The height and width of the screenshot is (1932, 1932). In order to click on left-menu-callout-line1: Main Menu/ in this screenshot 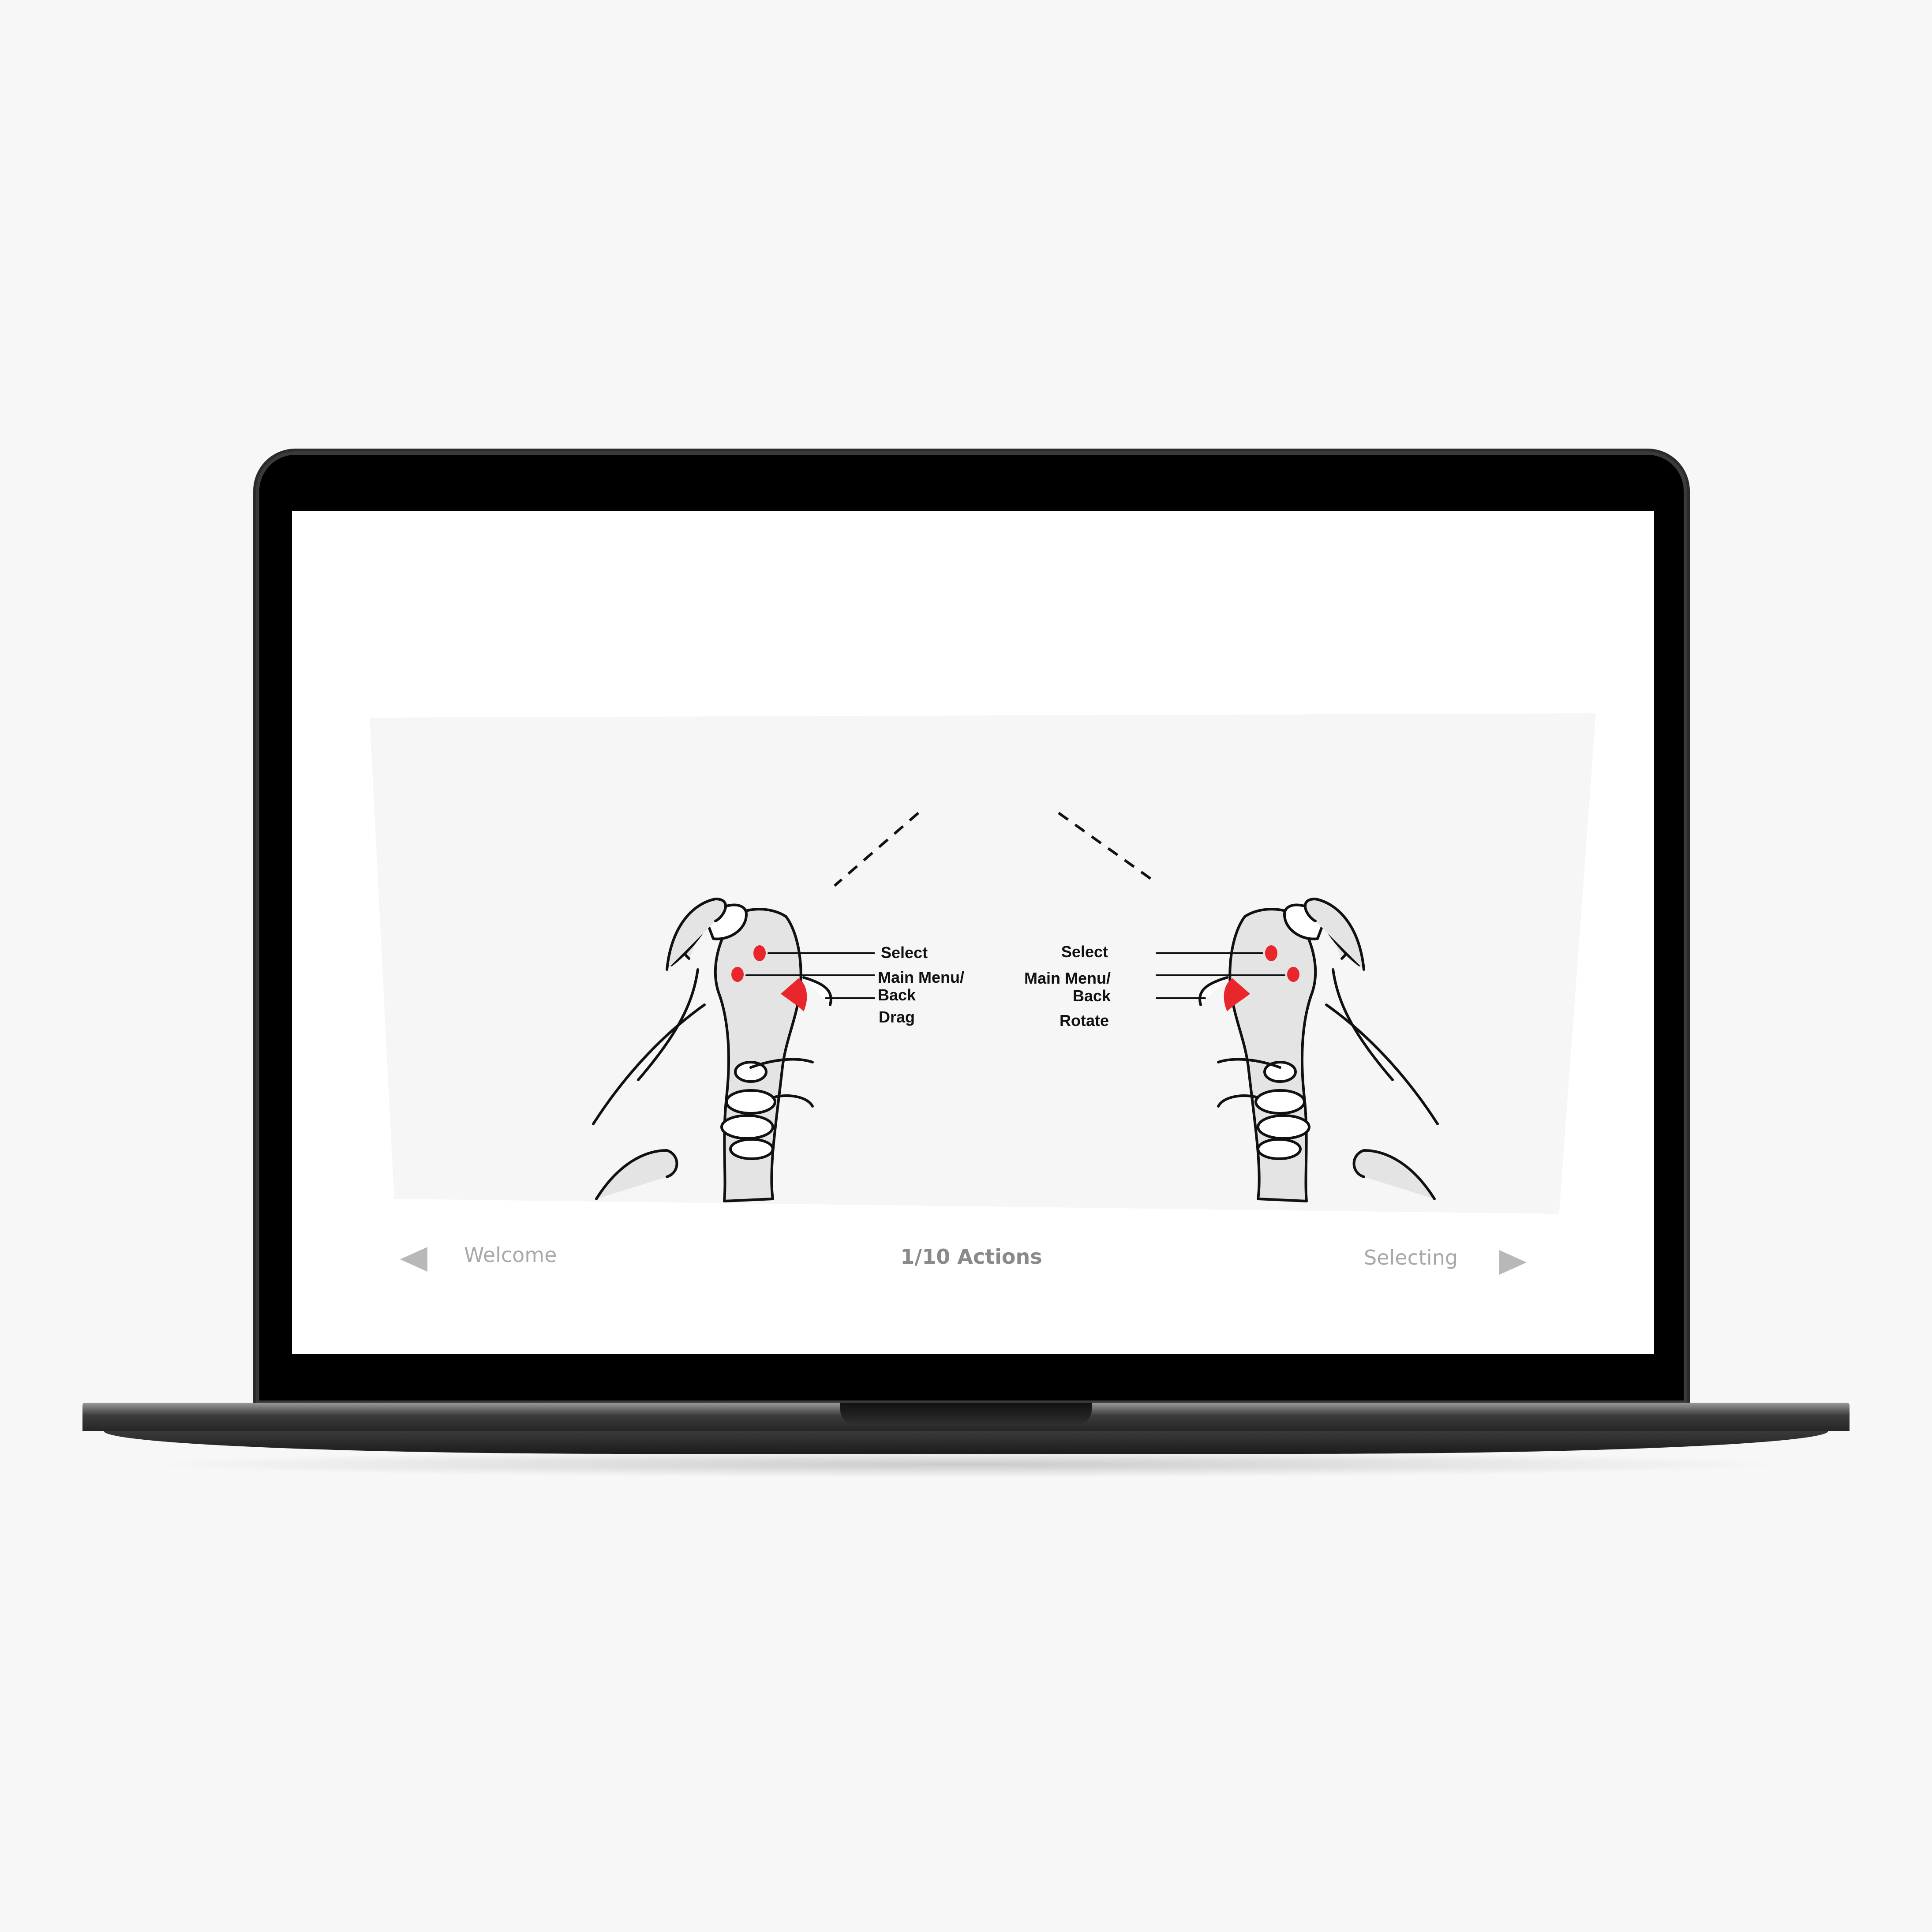, I will do `click(921, 977)`.